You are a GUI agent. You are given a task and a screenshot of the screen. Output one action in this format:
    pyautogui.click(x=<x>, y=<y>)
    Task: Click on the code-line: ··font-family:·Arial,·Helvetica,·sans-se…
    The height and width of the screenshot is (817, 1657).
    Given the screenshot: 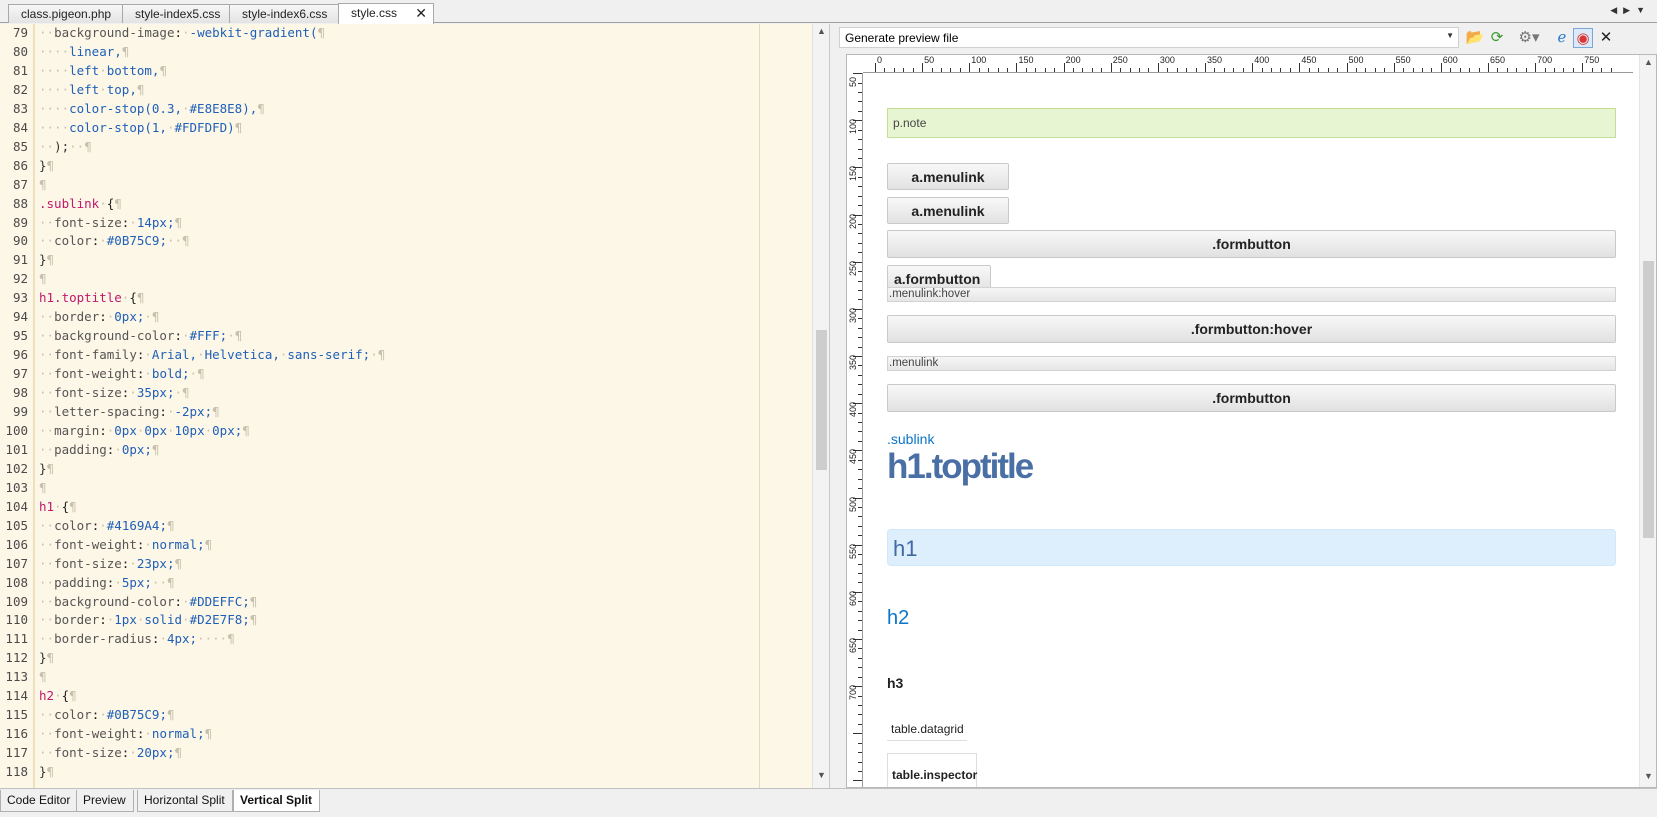 What is the action you would take?
    pyautogui.click(x=212, y=354)
    